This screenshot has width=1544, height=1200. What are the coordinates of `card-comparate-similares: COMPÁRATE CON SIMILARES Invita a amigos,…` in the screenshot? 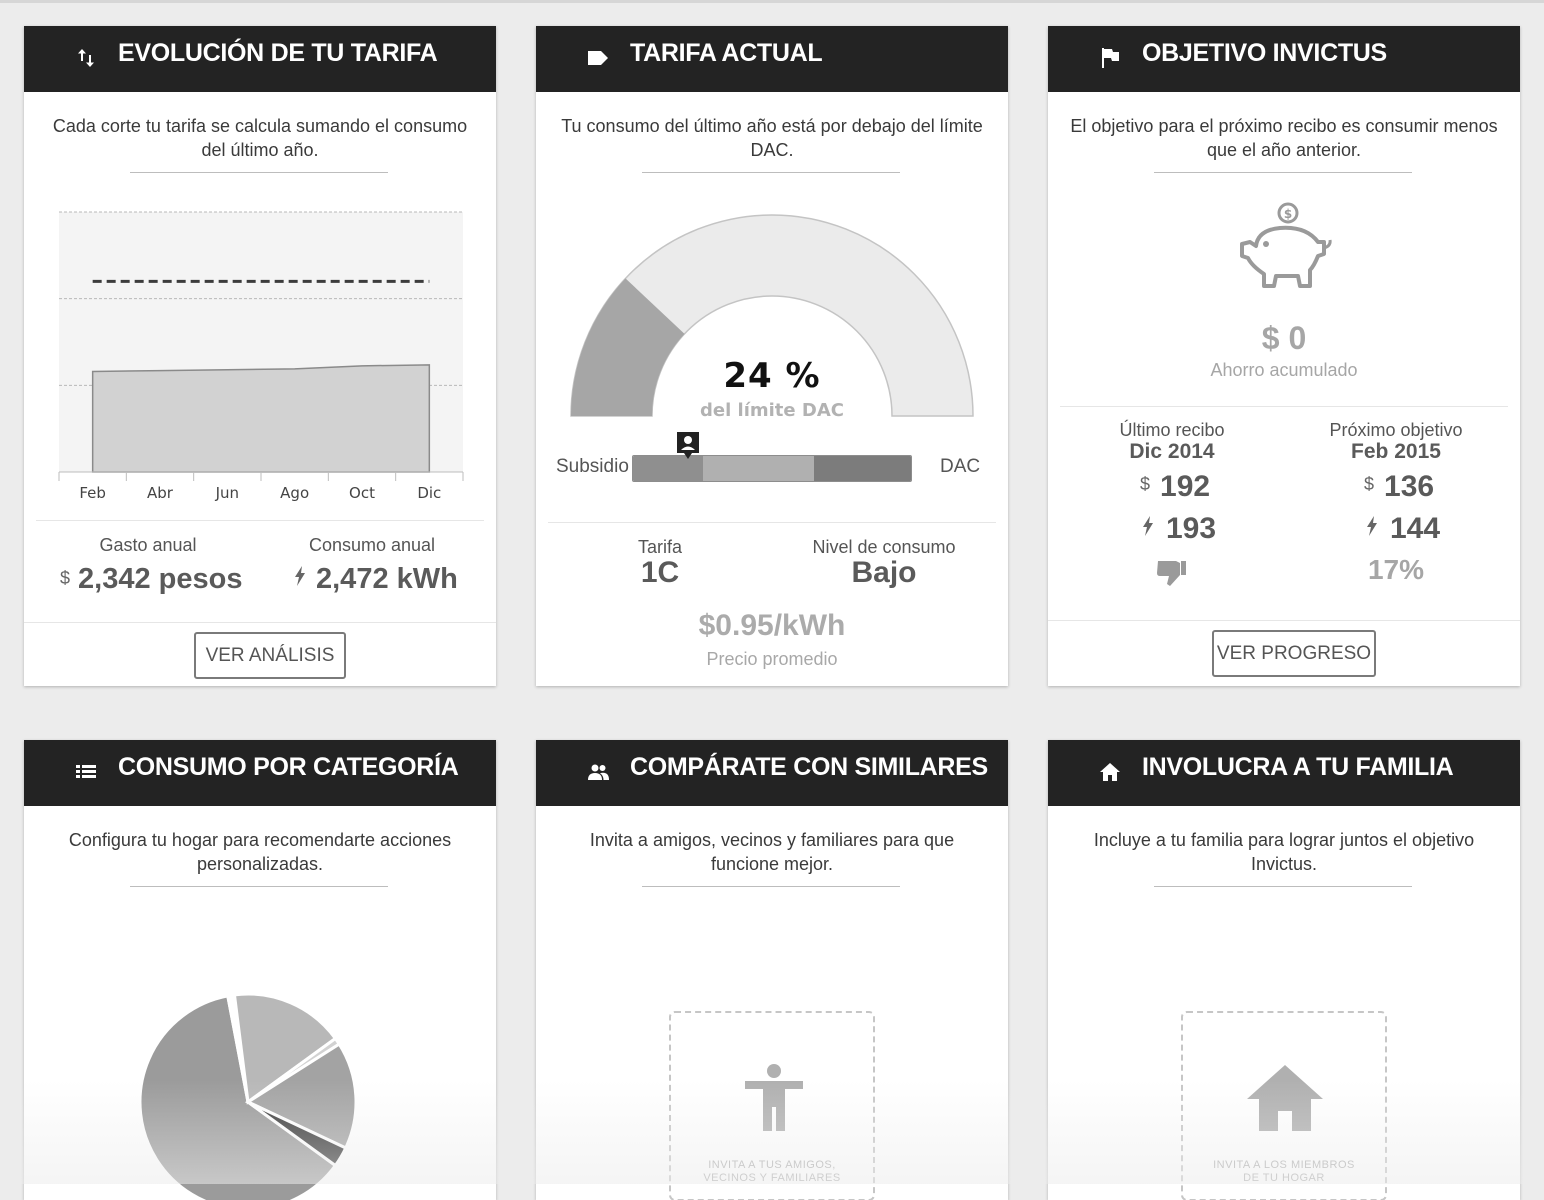 It's located at (772, 970).